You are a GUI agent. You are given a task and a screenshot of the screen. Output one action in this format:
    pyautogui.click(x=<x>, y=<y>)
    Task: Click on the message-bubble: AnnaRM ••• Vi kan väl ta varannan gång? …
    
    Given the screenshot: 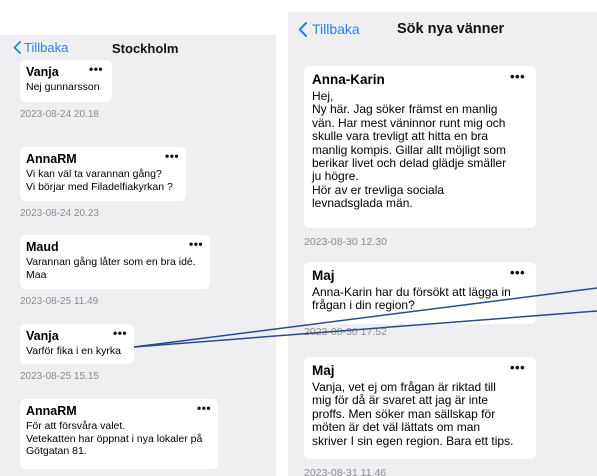 What is the action you would take?
    pyautogui.click(x=103, y=174)
    